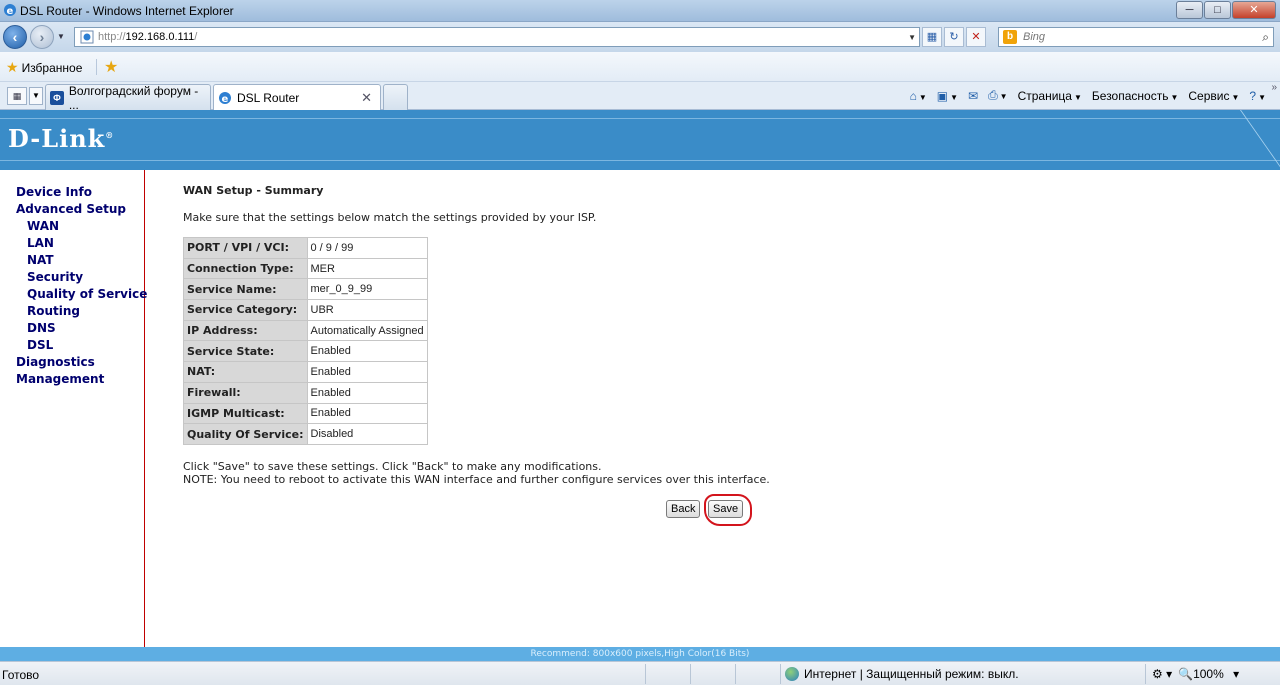 The image size is (1280, 685). What do you see at coordinates (87, 37) in the screenshot?
I see `page-icon` at bounding box center [87, 37].